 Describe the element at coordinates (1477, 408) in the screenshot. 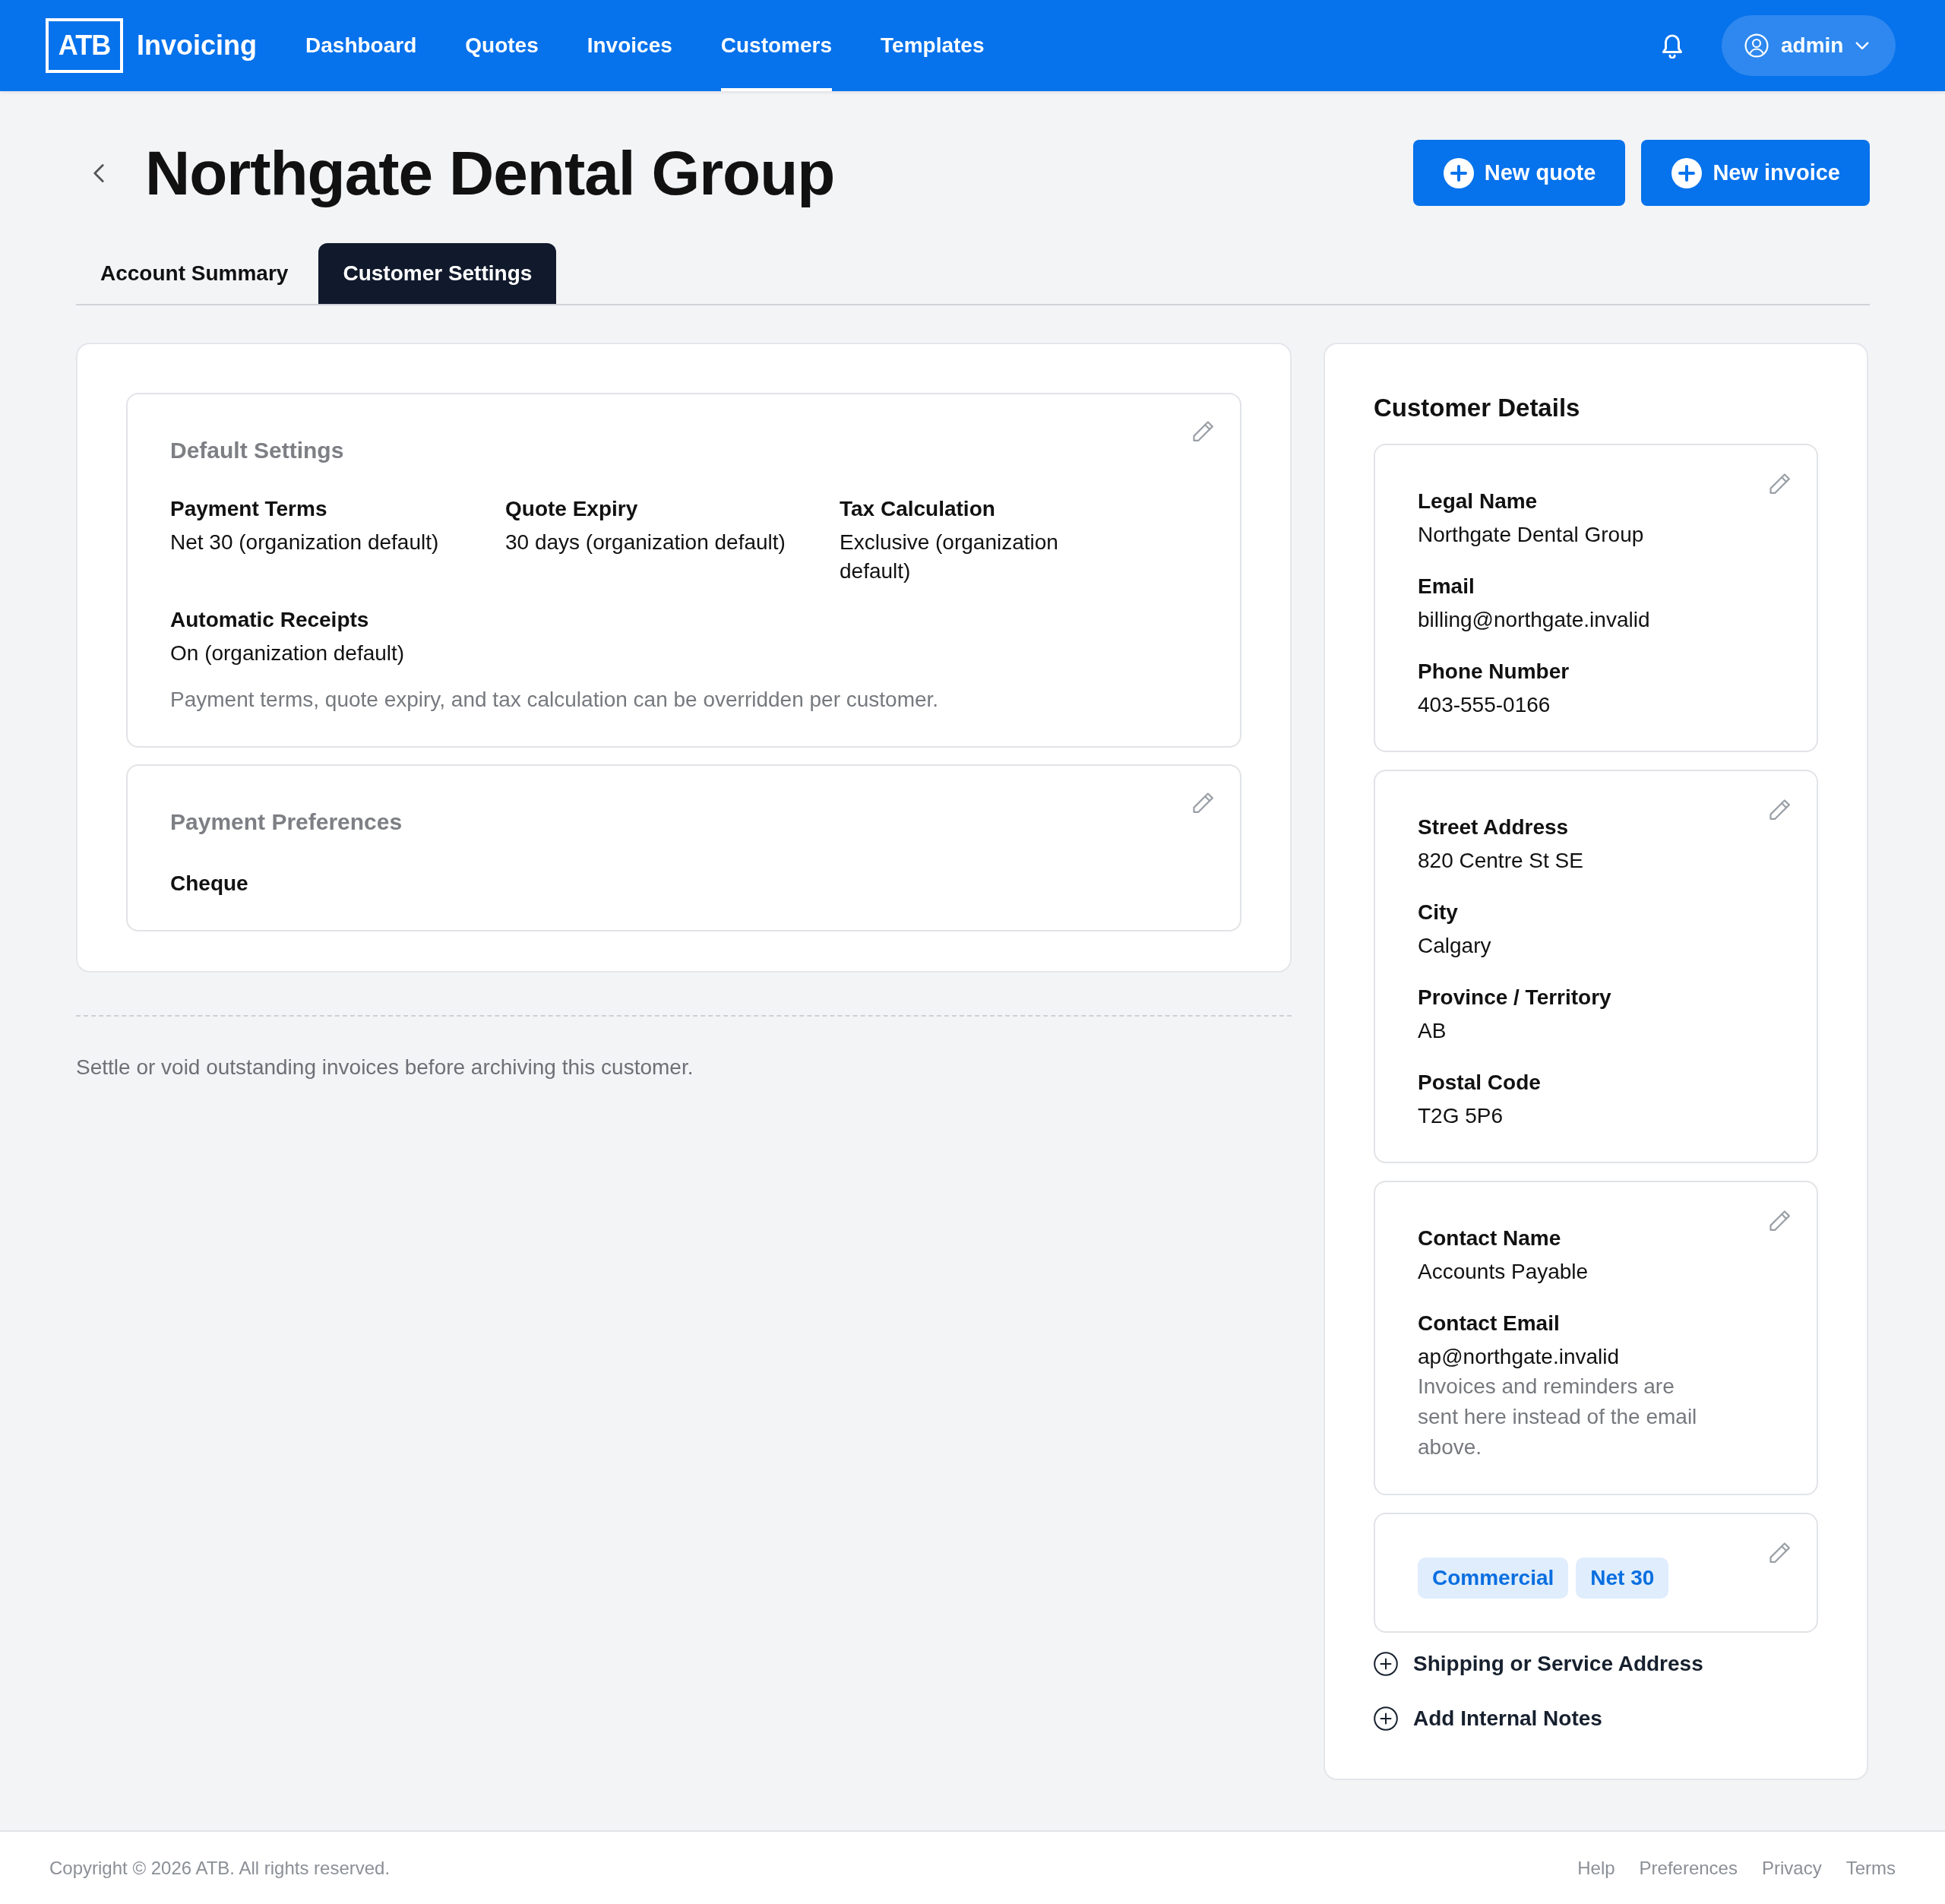

I see `panel-title: Customer Details` at that location.